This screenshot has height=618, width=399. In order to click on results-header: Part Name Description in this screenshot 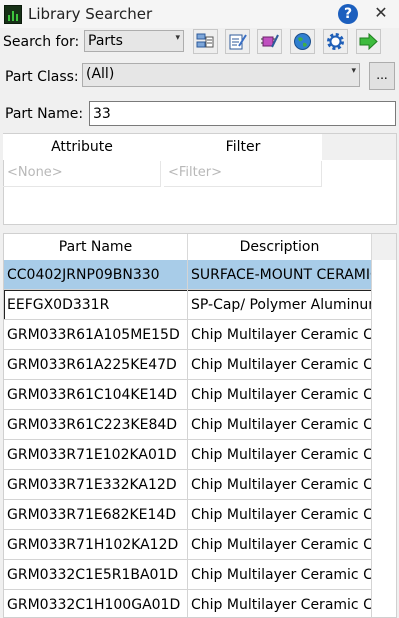, I will do `click(200, 247)`.